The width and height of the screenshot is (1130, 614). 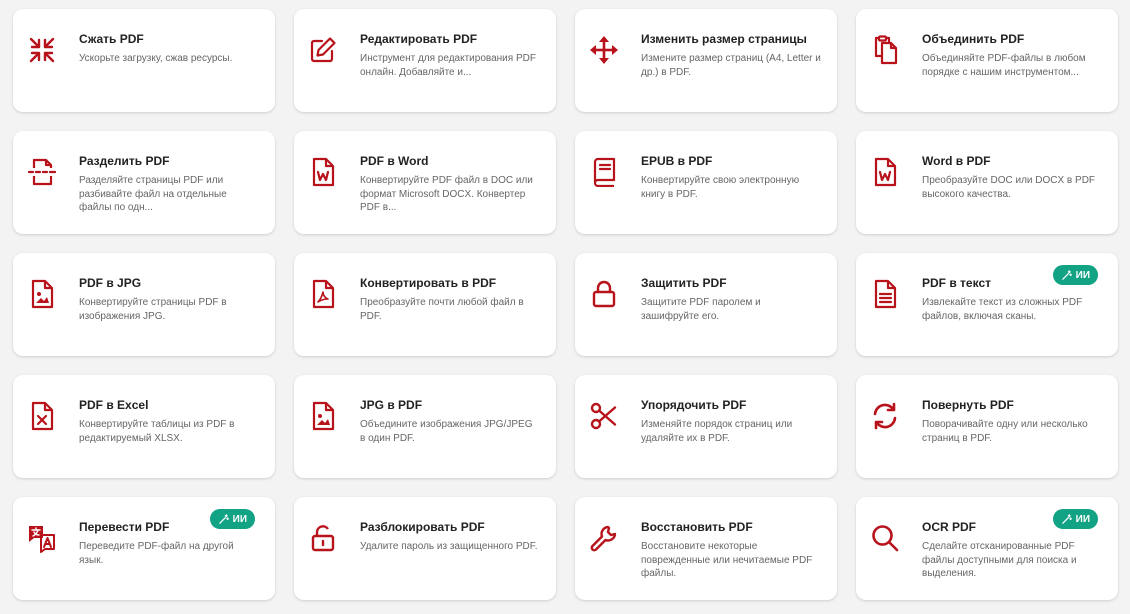 What do you see at coordinates (885, 538) in the screenshot?
I see `search-icon` at bounding box center [885, 538].